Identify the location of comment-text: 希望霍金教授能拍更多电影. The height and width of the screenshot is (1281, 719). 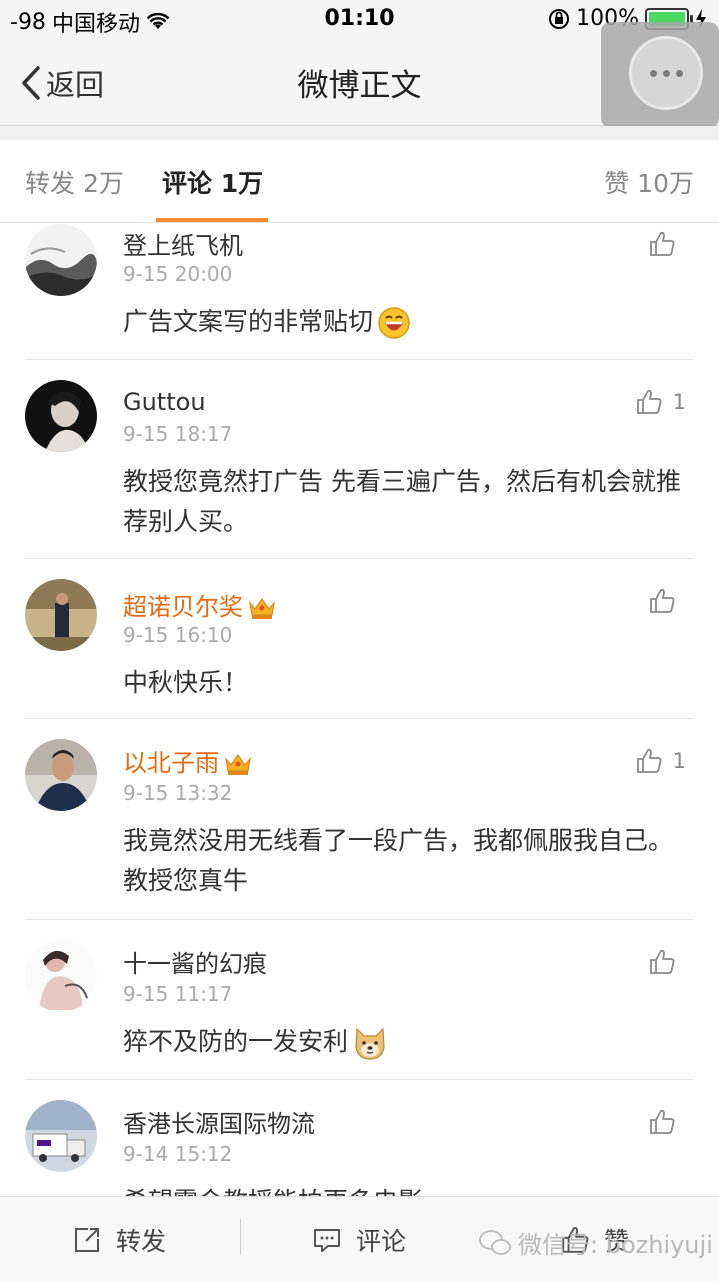
(403, 1189).